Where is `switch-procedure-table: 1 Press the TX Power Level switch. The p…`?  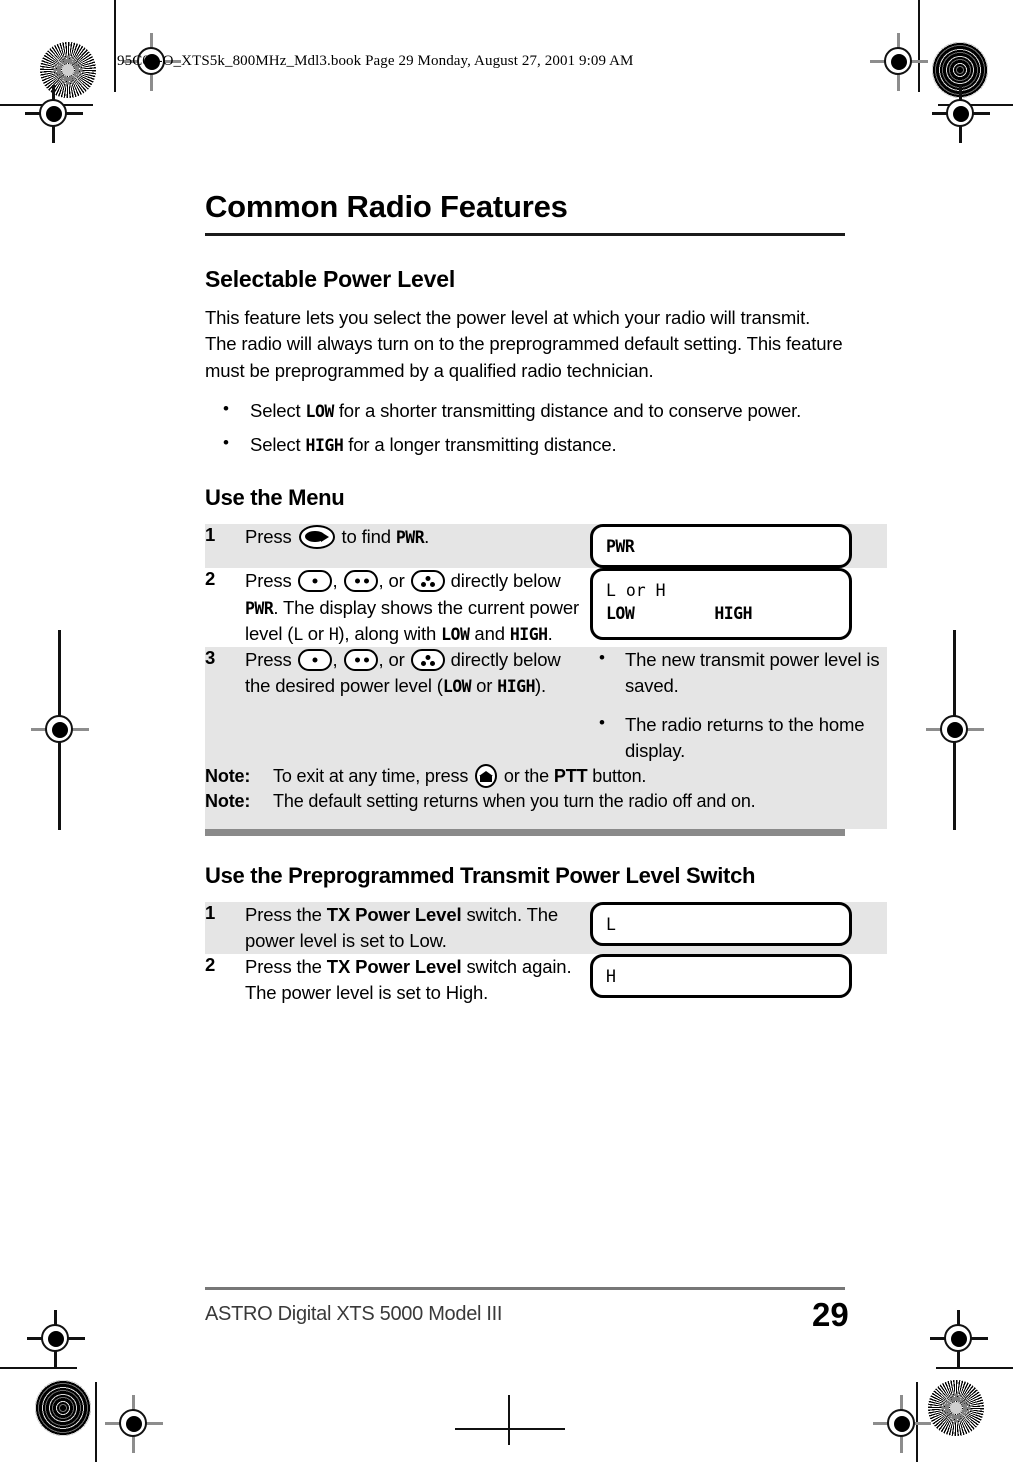 switch-procedure-table: 1 Press the TX Power Level switch. The p… is located at coordinates (546, 954).